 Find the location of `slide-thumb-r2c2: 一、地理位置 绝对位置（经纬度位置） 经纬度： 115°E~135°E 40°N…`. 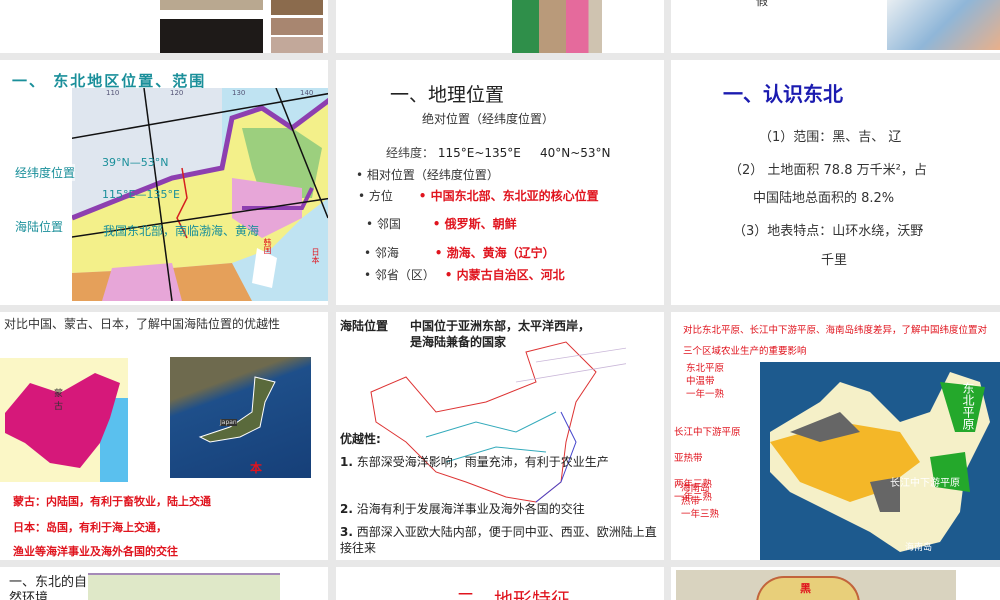

slide-thumb-r2c2: 一、地理位置 绝对位置（经纬度位置） 经纬度： 115°E~135°E 40°N… is located at coordinates (500, 182).